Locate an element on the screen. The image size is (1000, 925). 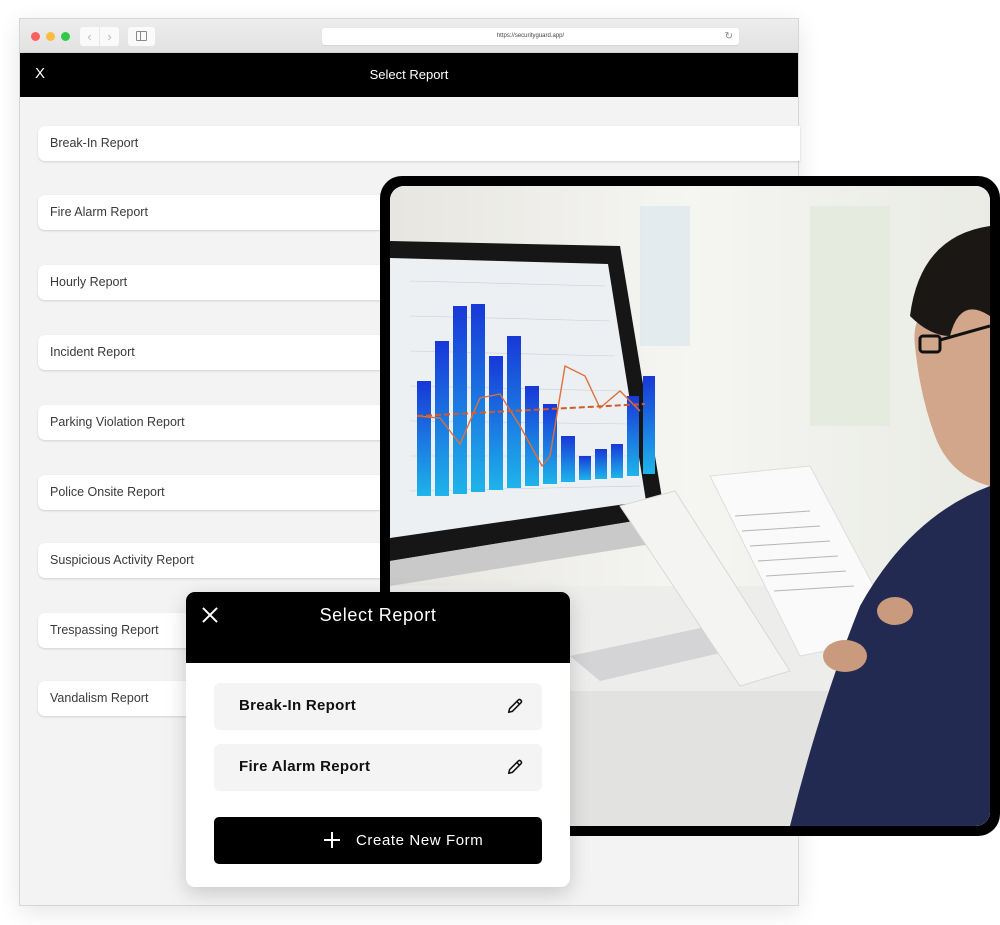
page-title: Select Report is located at coordinates (409, 74).